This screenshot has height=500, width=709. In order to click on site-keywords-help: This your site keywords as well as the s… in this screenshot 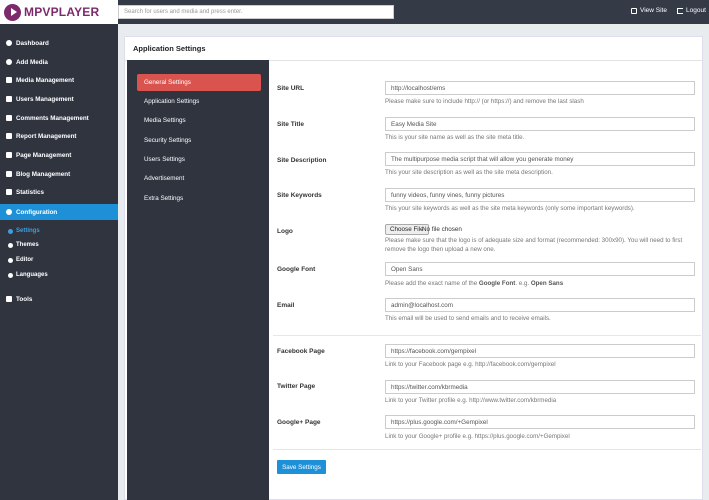, I will do `click(510, 208)`.